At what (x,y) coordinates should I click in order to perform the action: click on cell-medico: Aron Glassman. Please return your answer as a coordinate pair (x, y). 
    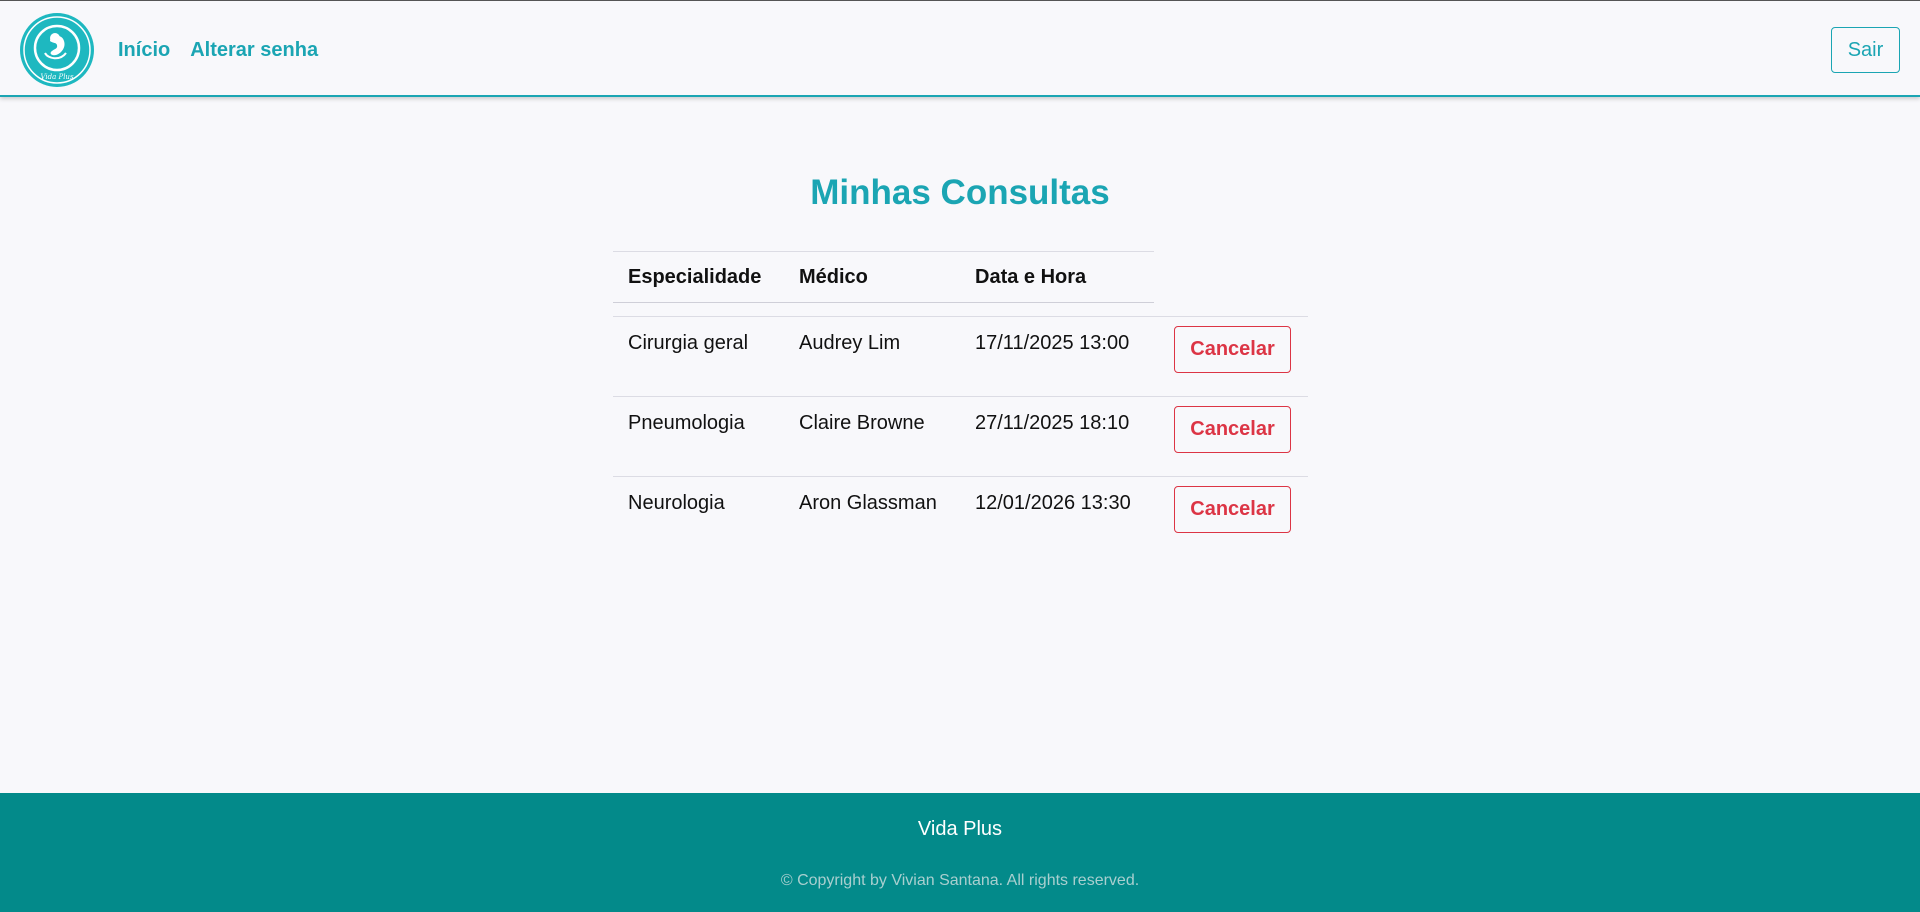
    Looking at the image, I should click on (868, 503).